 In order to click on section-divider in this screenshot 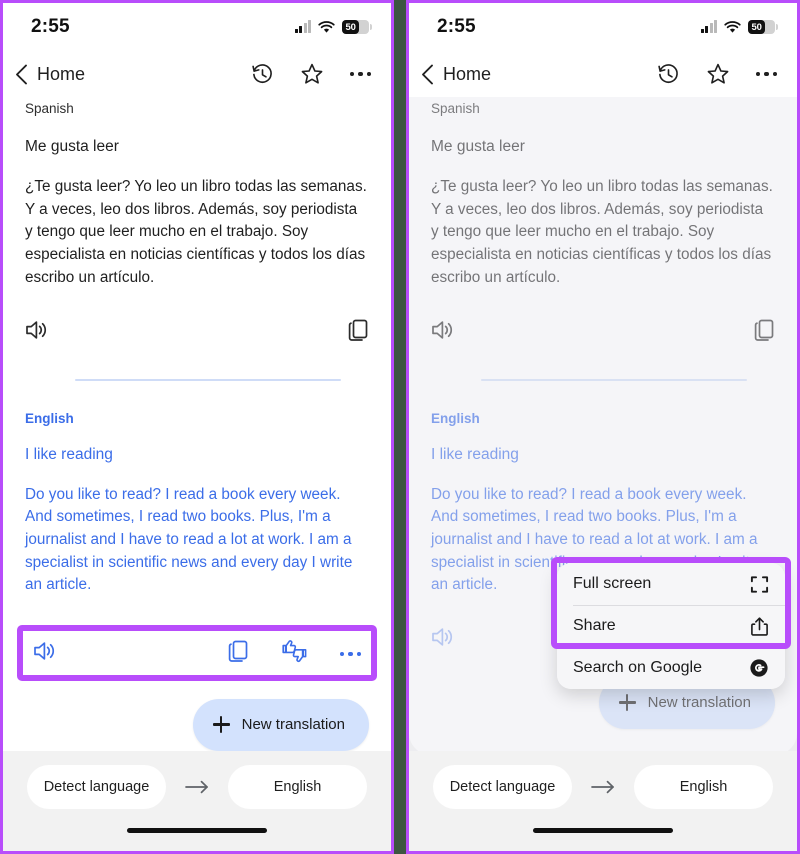, I will do `click(208, 380)`.